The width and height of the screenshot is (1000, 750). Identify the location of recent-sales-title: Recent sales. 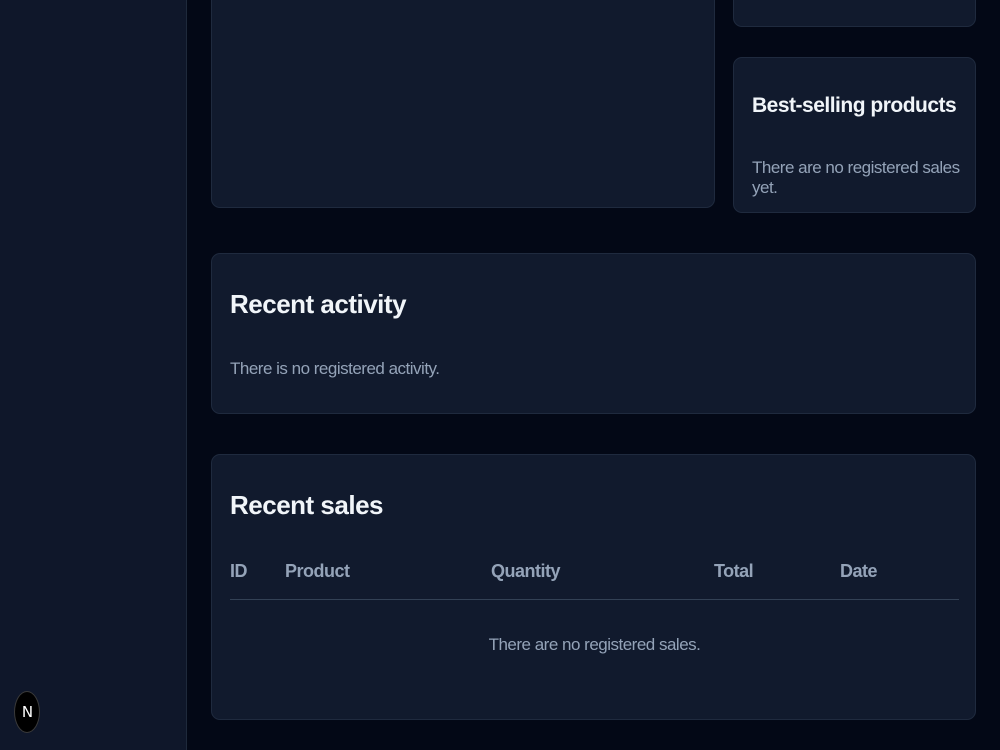
(306, 505).